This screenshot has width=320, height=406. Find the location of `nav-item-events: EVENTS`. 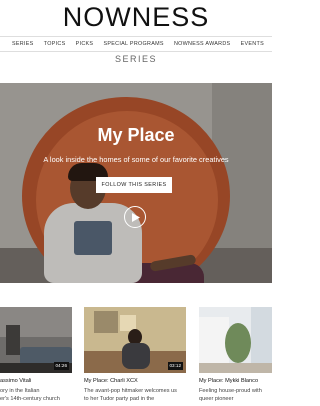

nav-item-events: EVENTS is located at coordinates (252, 44).